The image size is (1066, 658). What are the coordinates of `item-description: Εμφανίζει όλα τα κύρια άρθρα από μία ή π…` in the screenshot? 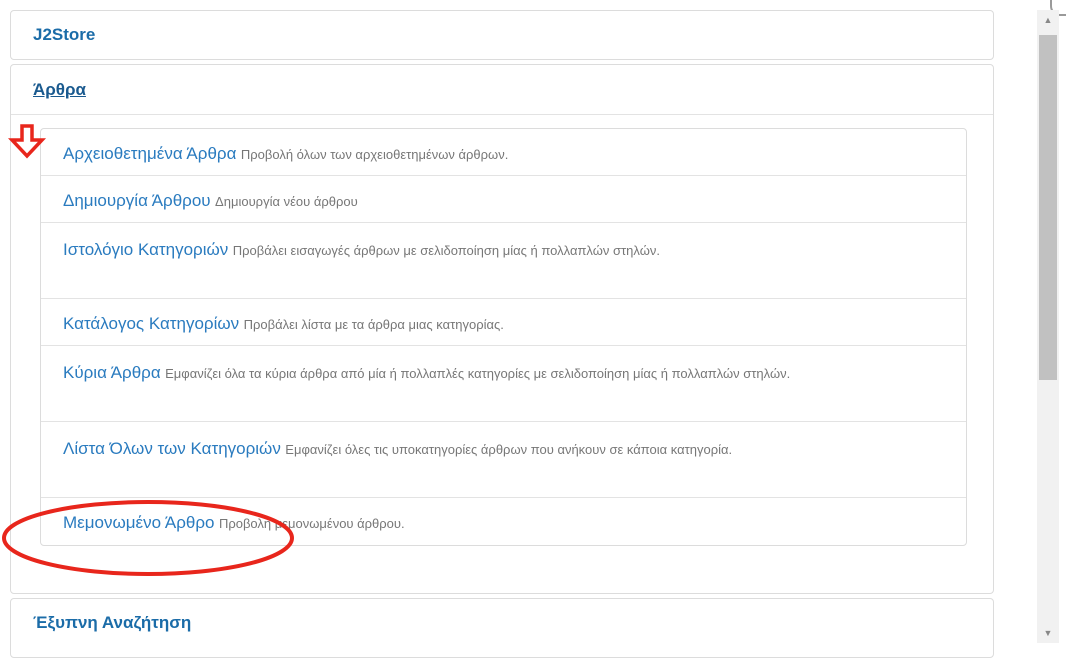 It's located at (478, 373).